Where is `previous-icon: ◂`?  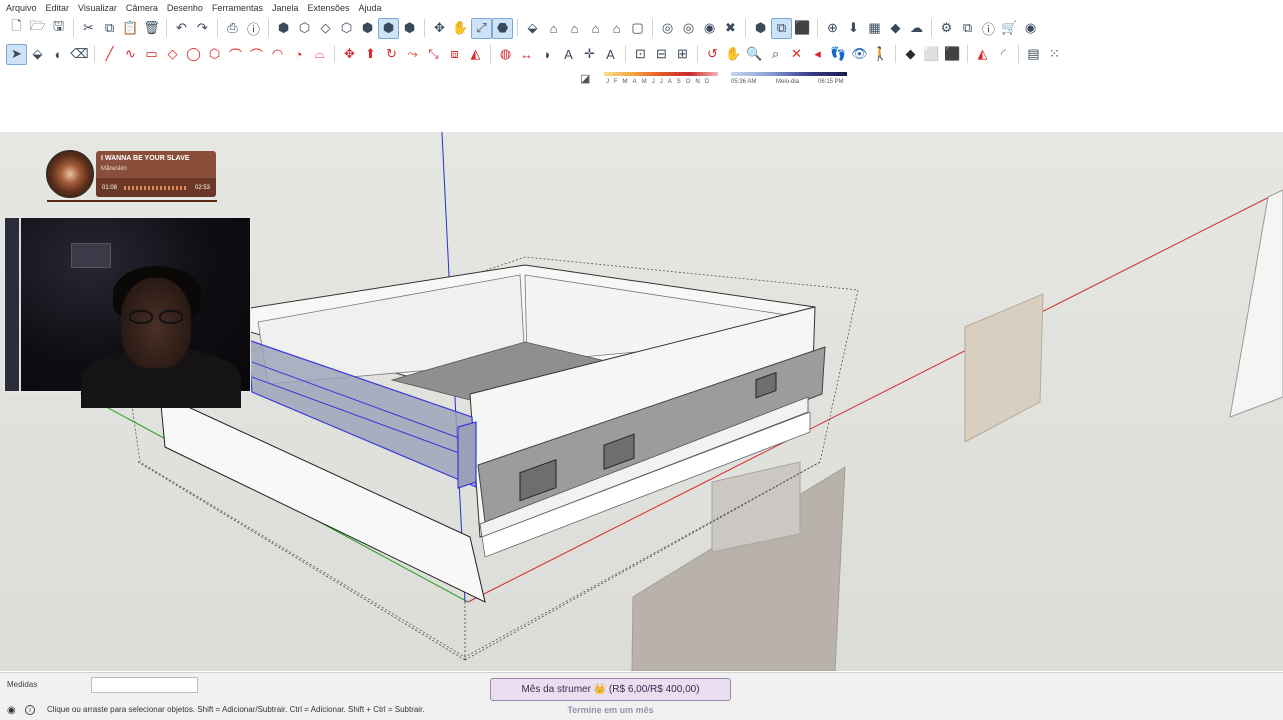
previous-icon: ◂ is located at coordinates (817, 54).